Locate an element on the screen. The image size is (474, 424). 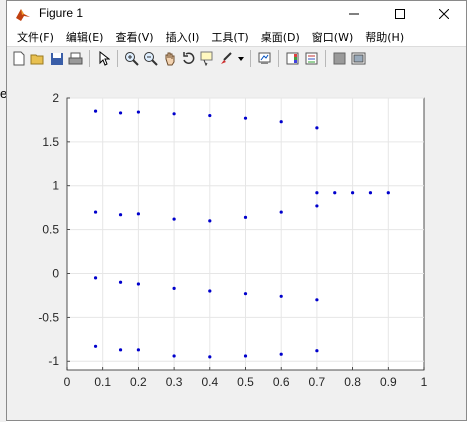
data-cursor-button is located at coordinates (207, 58).